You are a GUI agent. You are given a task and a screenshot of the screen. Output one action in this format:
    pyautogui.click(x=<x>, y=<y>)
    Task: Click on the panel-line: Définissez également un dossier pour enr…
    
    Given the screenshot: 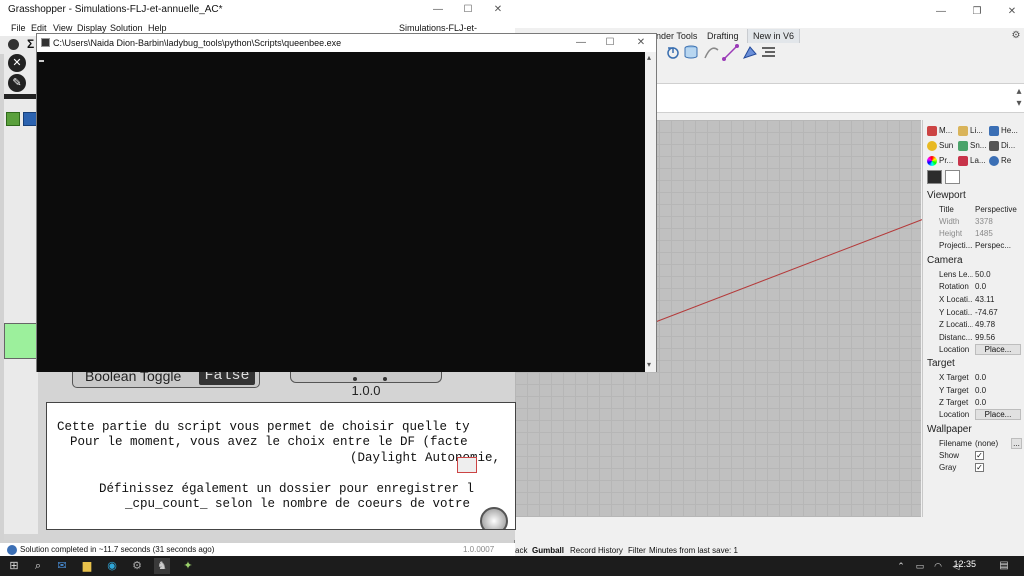 What is the action you would take?
    pyautogui.click(x=287, y=489)
    